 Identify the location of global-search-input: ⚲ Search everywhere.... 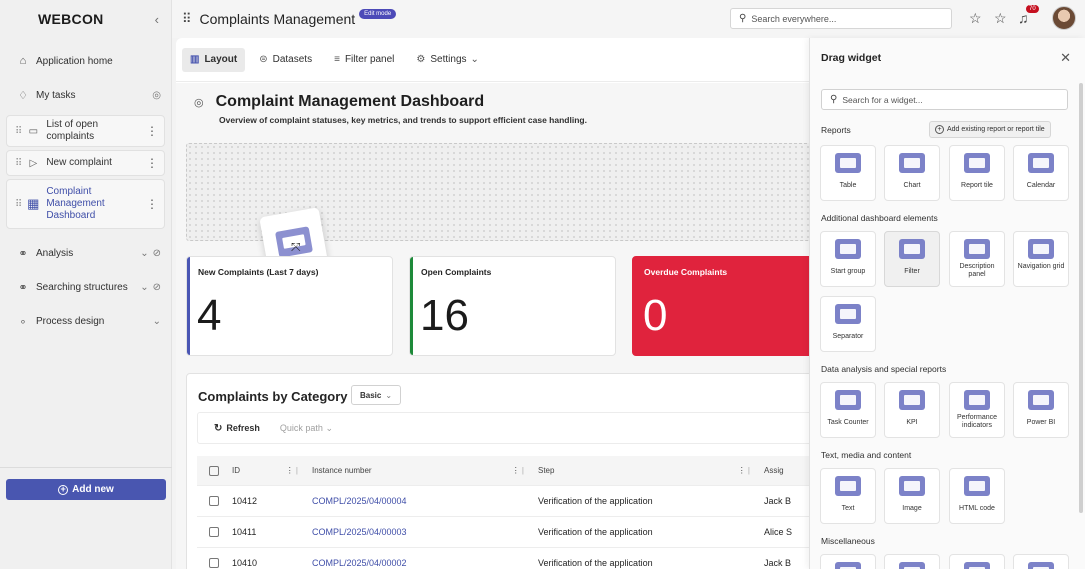
(841, 18).